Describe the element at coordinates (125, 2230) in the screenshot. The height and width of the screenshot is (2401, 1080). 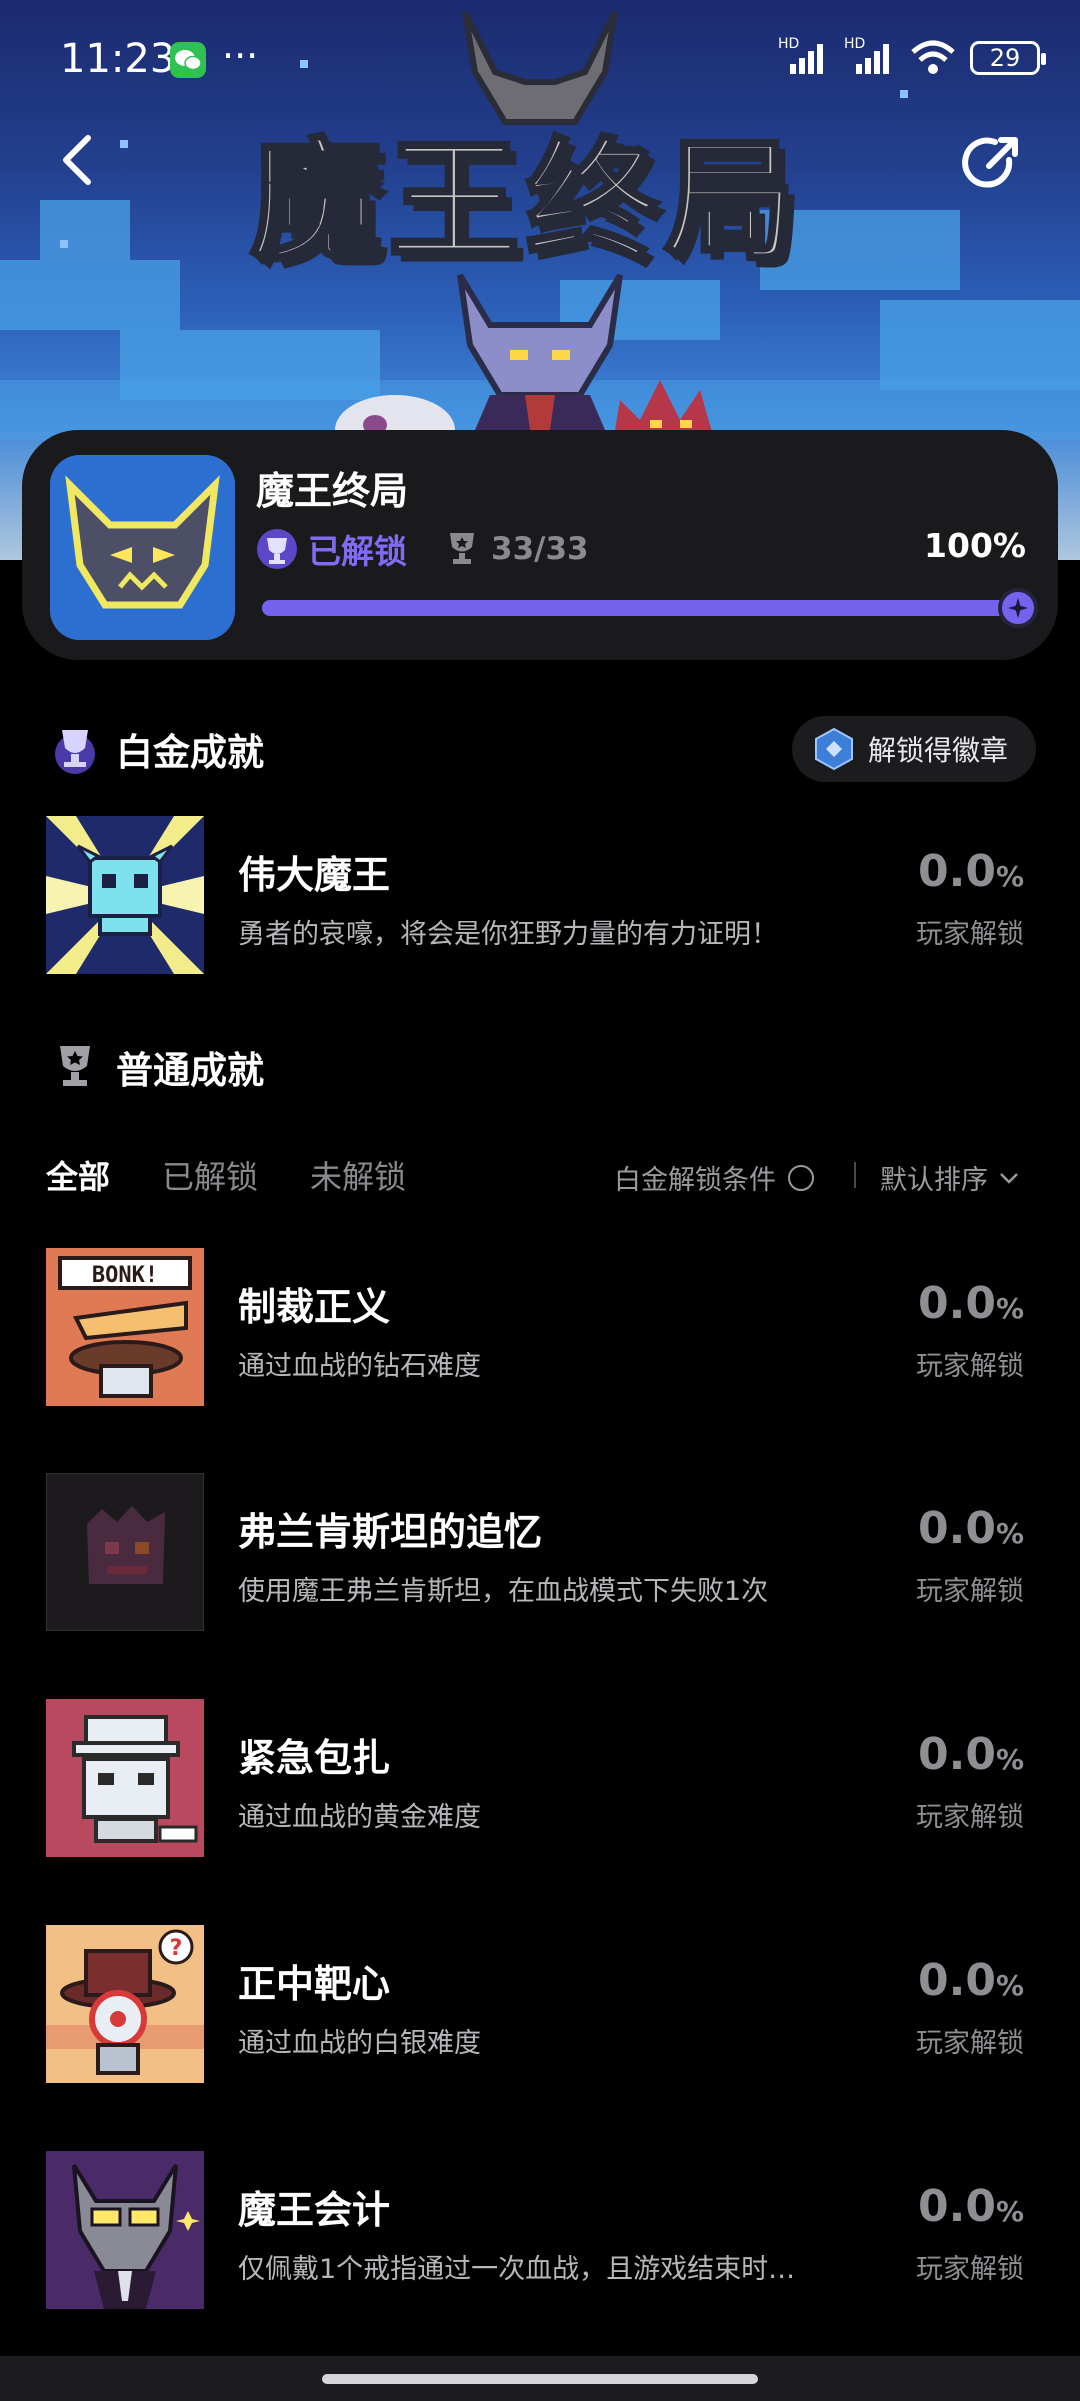
I see `achievement-thumb-accountant` at that location.